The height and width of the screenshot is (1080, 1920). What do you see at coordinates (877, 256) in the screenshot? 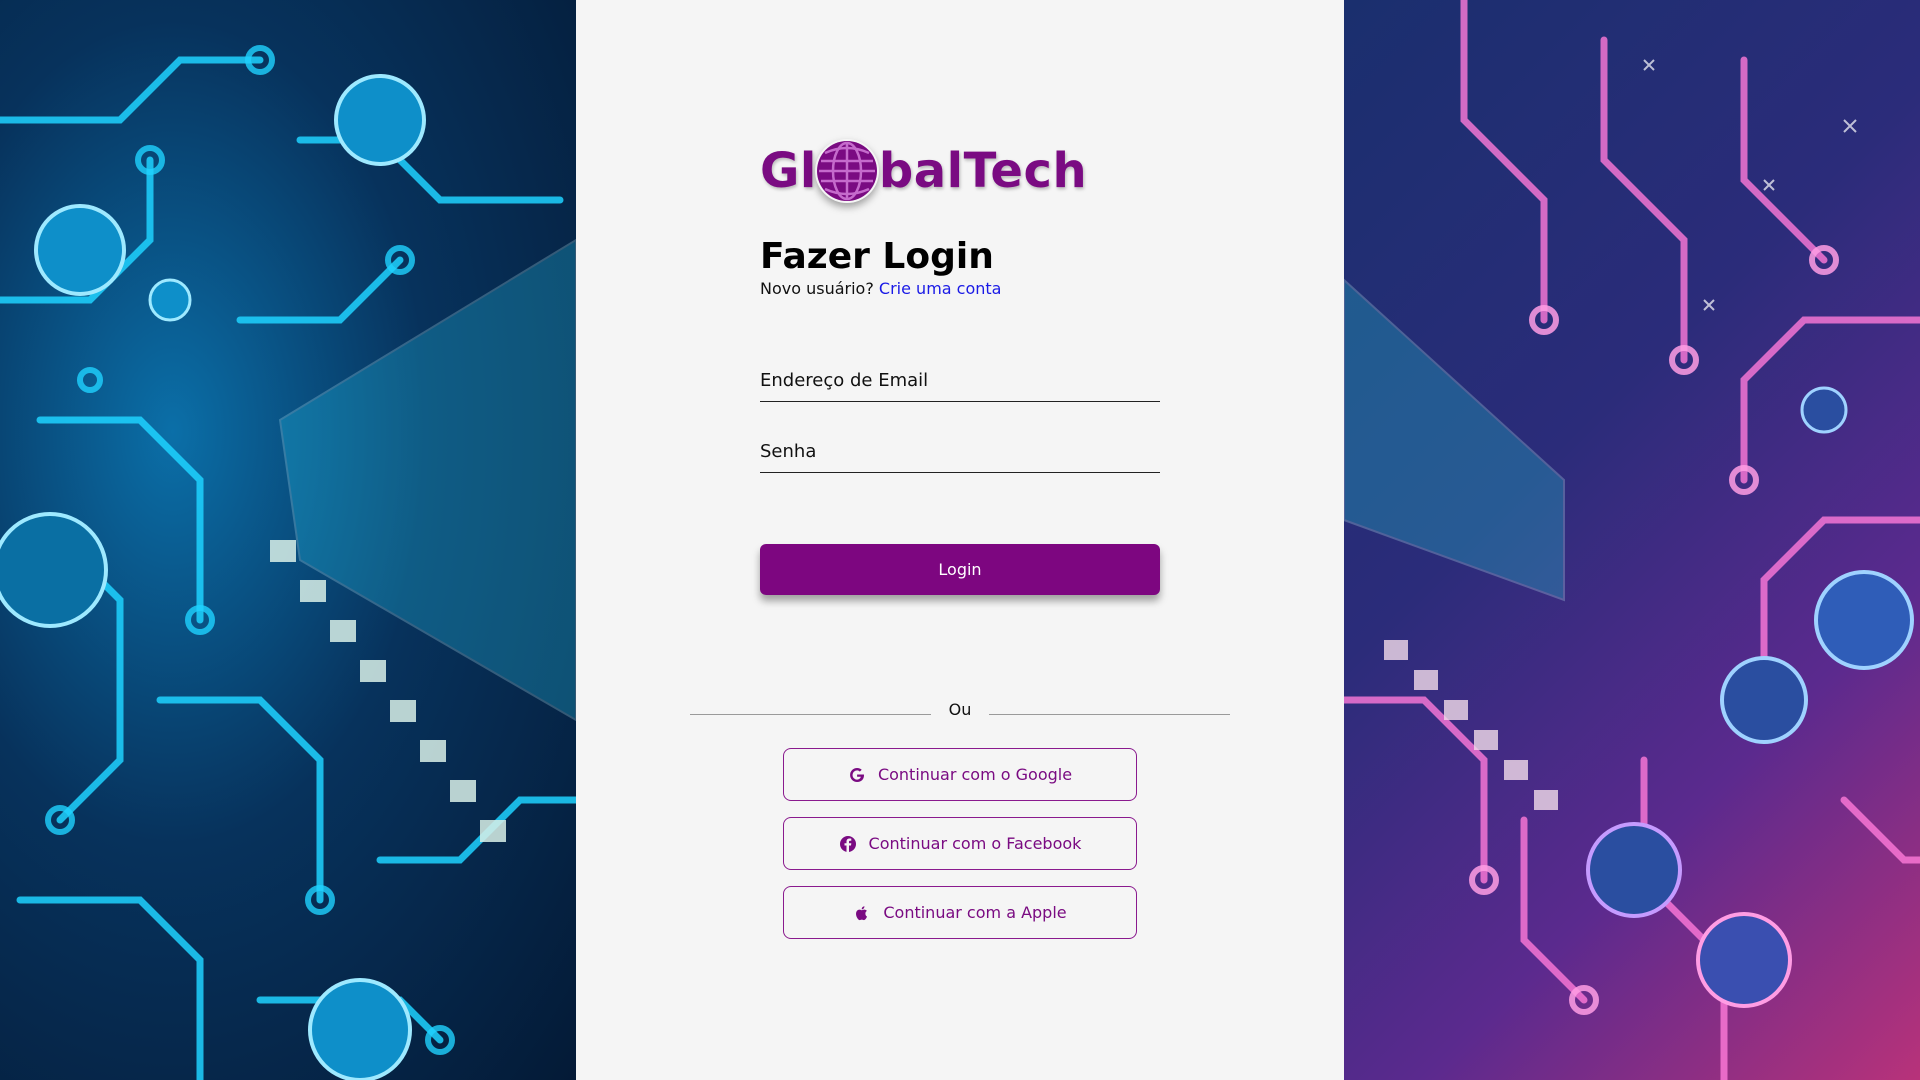
I see `page-title: Fazer Login` at bounding box center [877, 256].